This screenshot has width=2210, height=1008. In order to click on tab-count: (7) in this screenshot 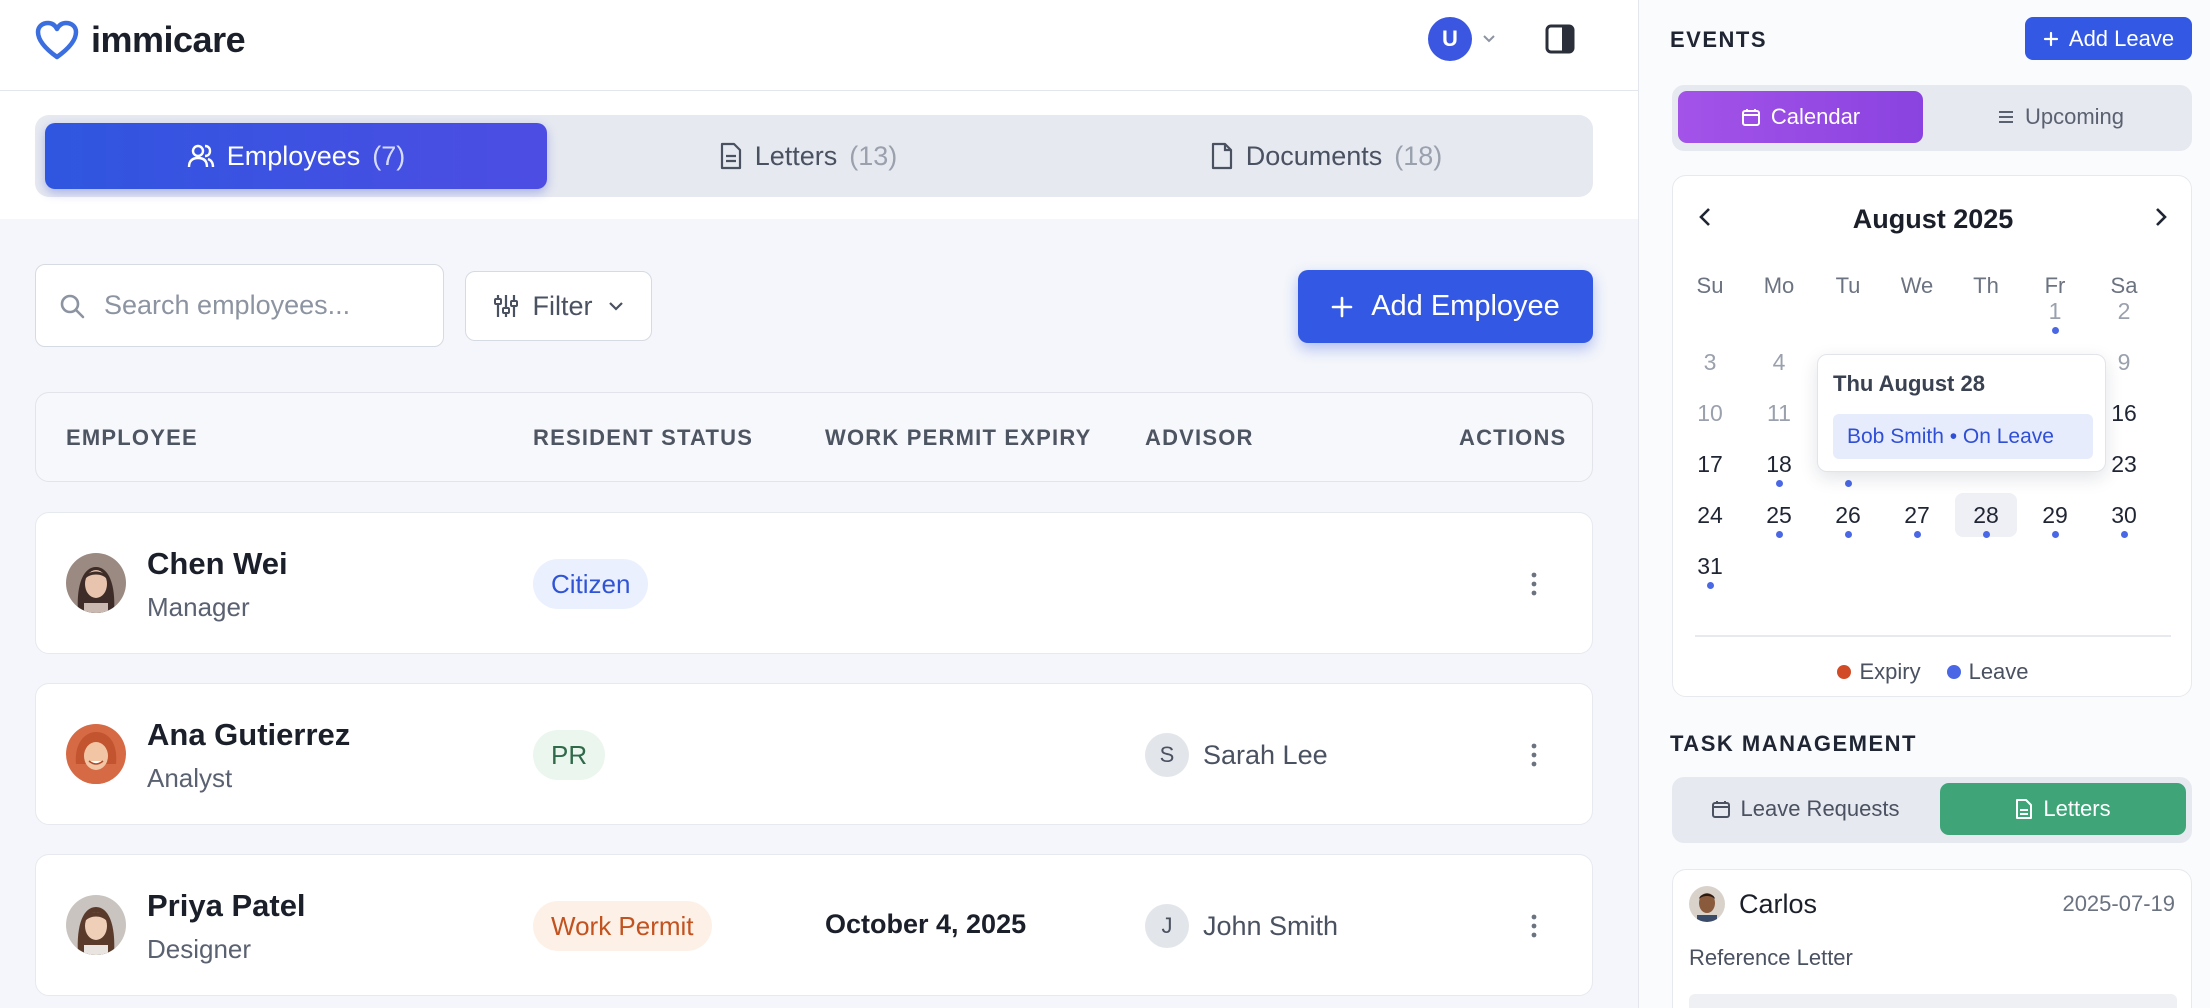, I will do `click(389, 155)`.